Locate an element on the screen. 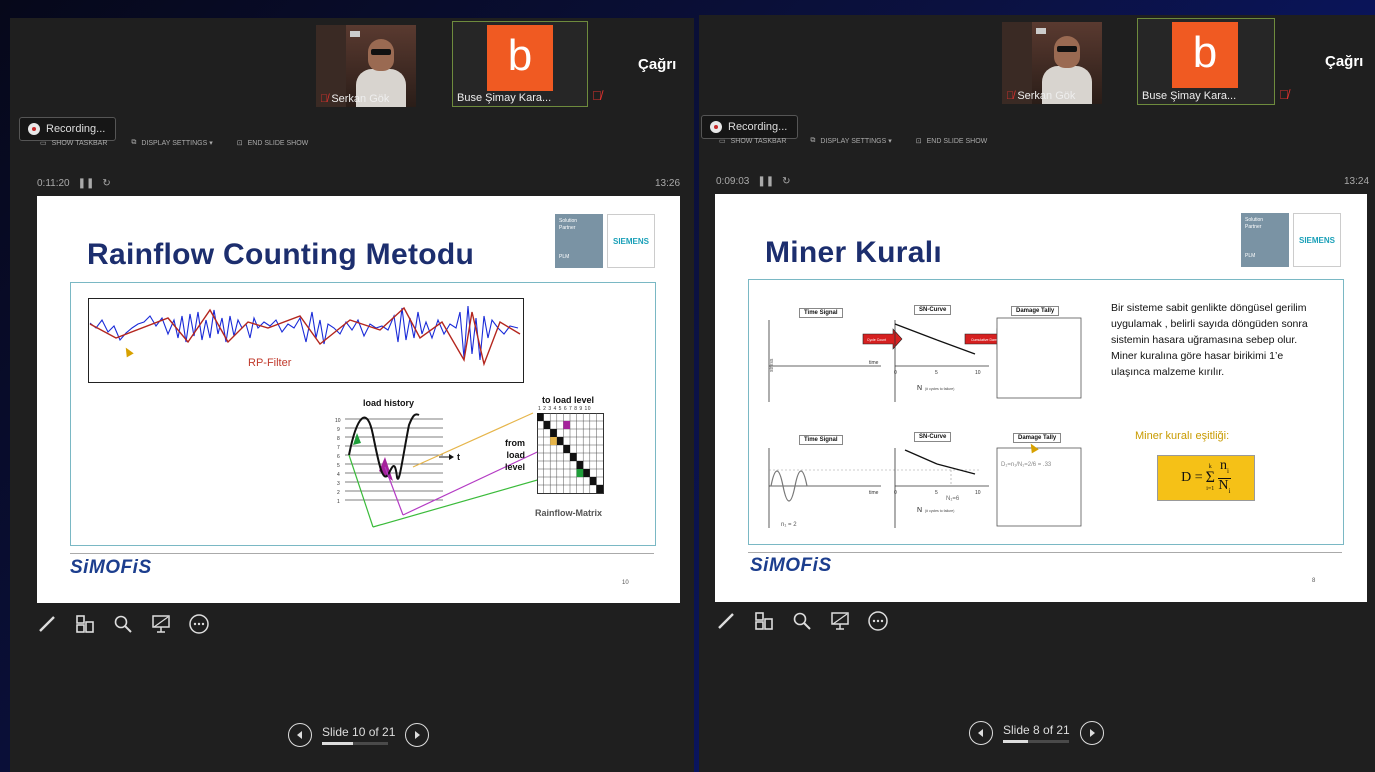 This screenshot has height=772, width=1375. rp-filter-chart: RP-Filter is located at coordinates (306, 340).